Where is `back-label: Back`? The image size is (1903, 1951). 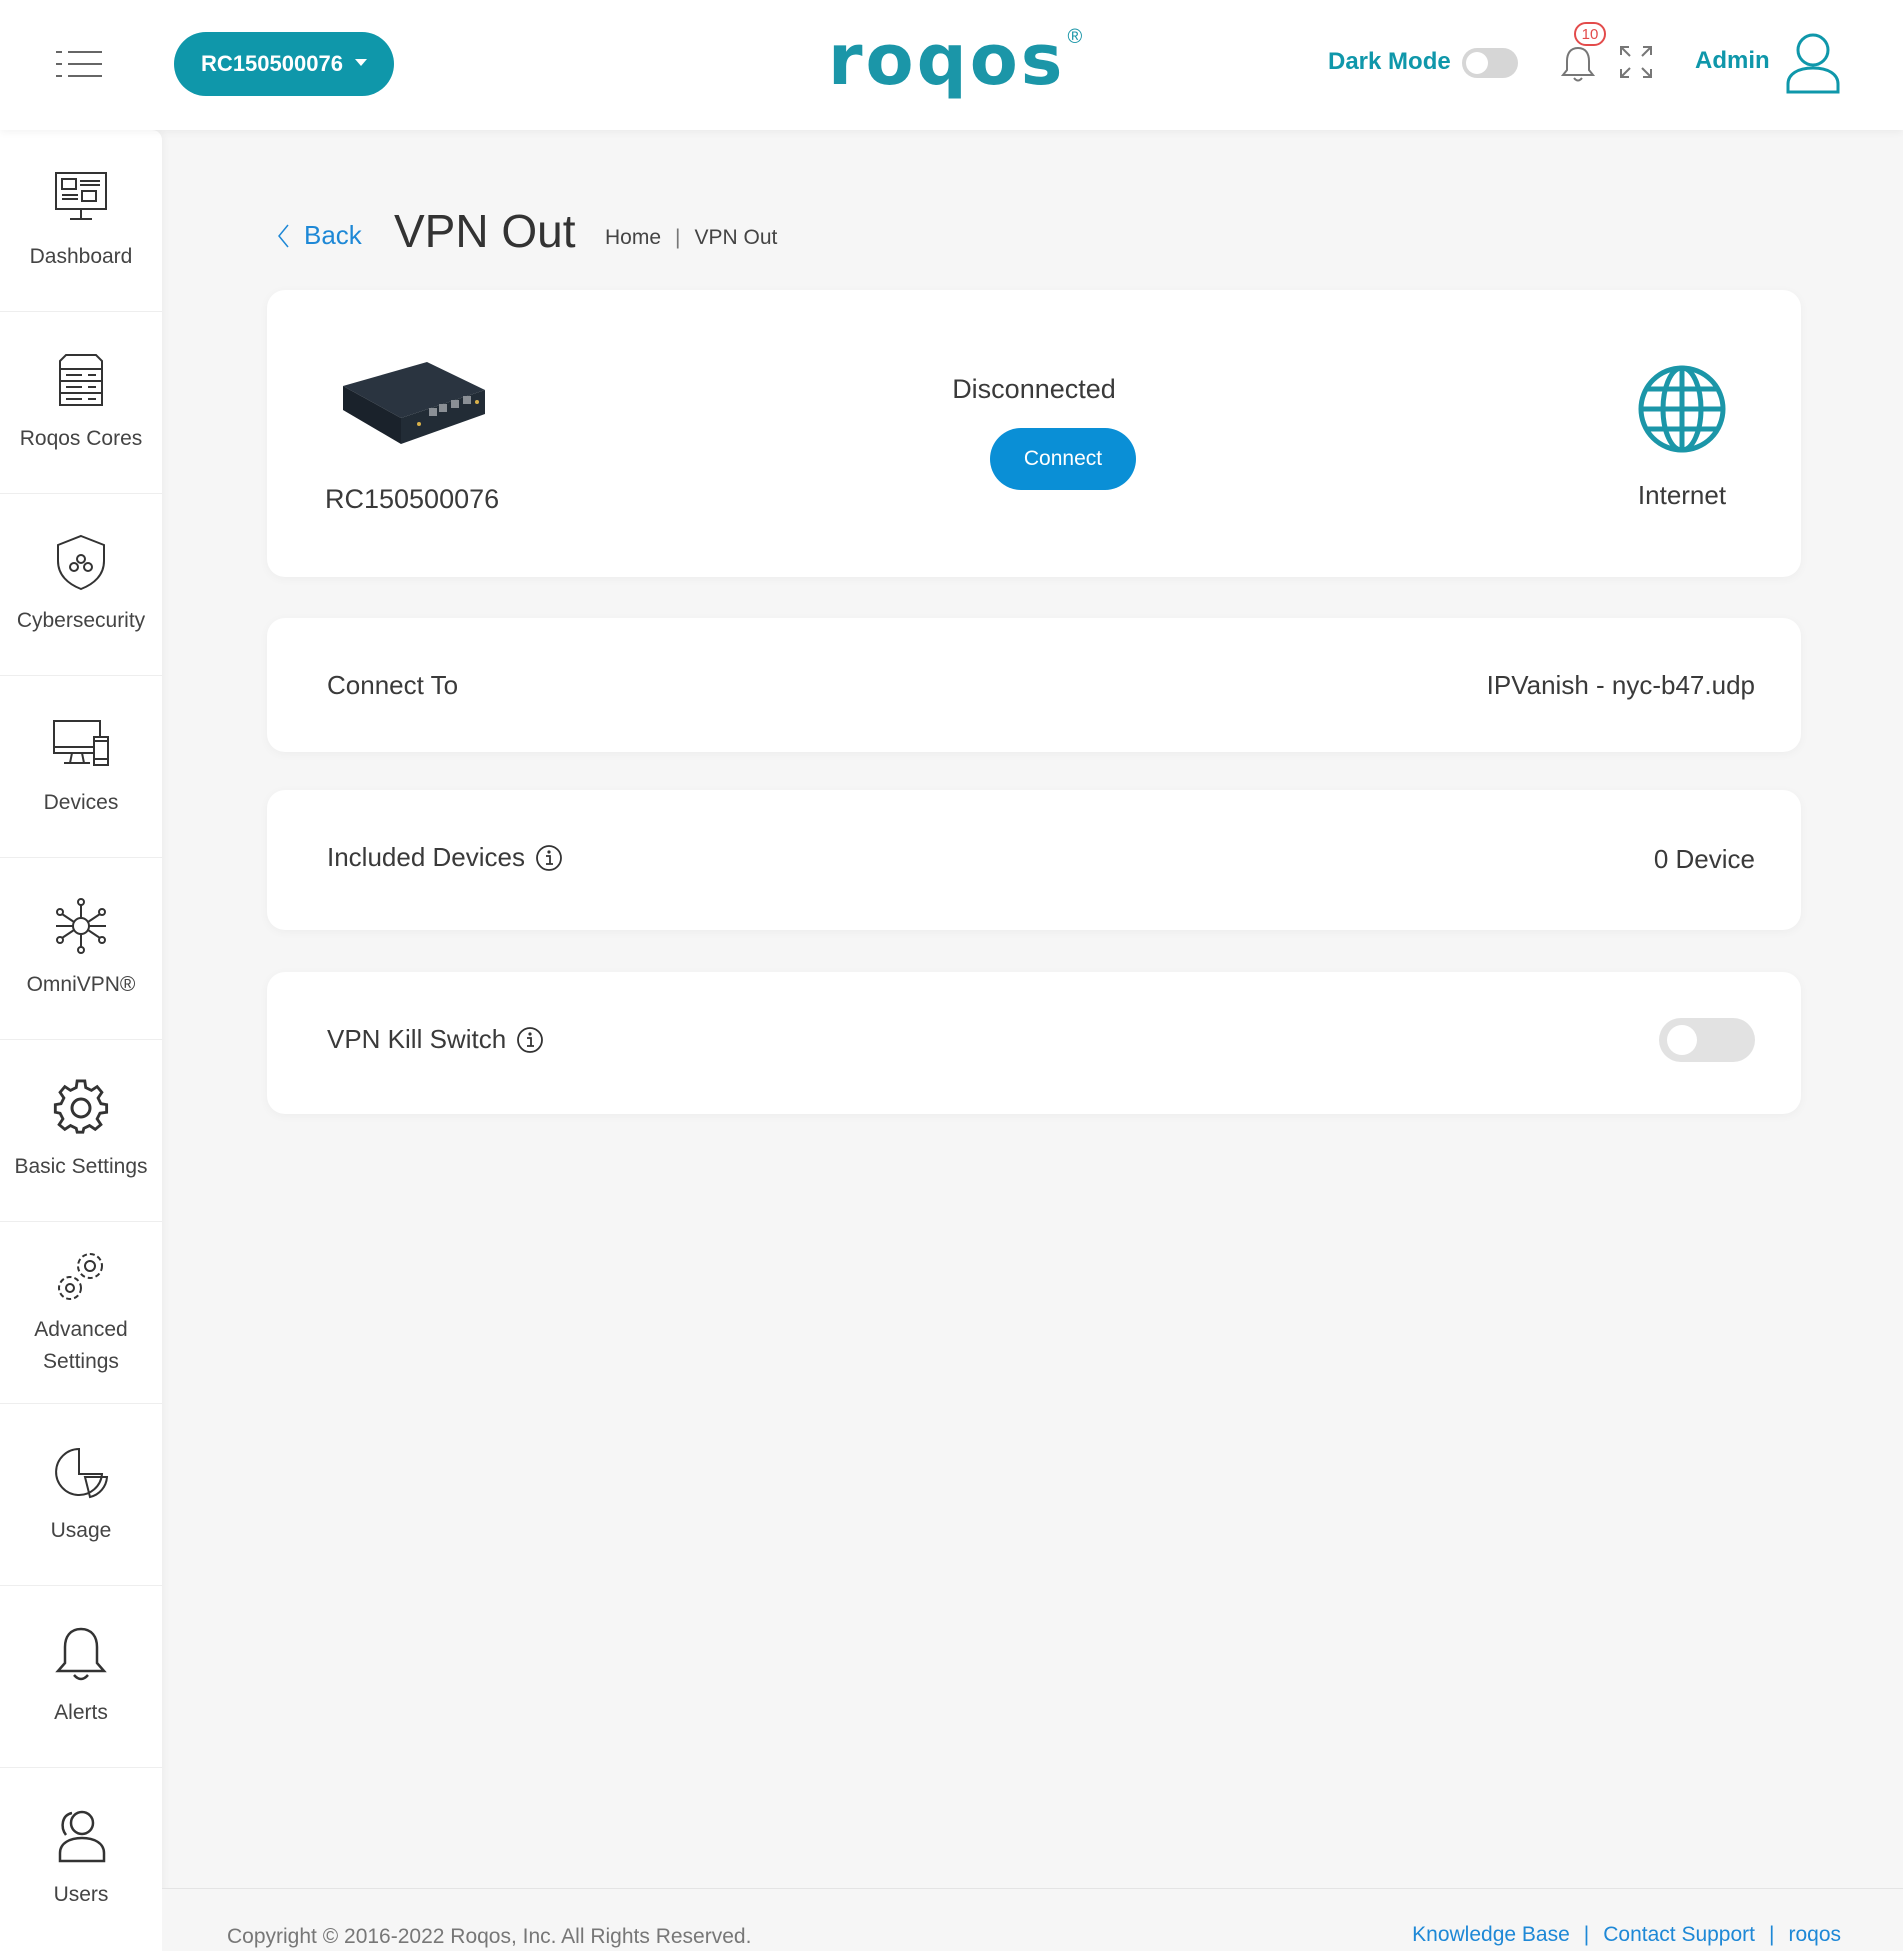
back-label: Back is located at coordinates (333, 235).